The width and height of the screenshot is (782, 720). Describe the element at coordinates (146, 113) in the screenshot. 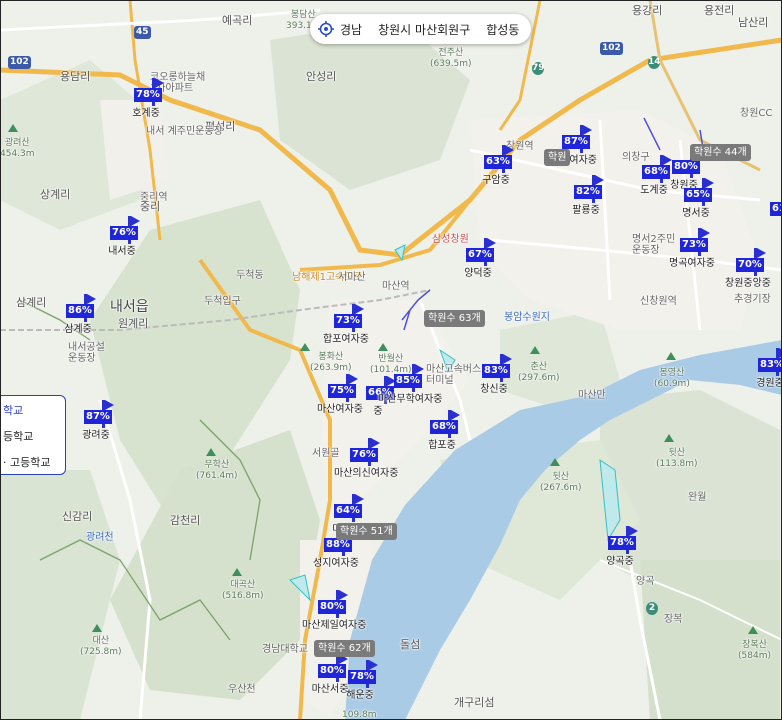

I see `school-name: 호계중` at that location.